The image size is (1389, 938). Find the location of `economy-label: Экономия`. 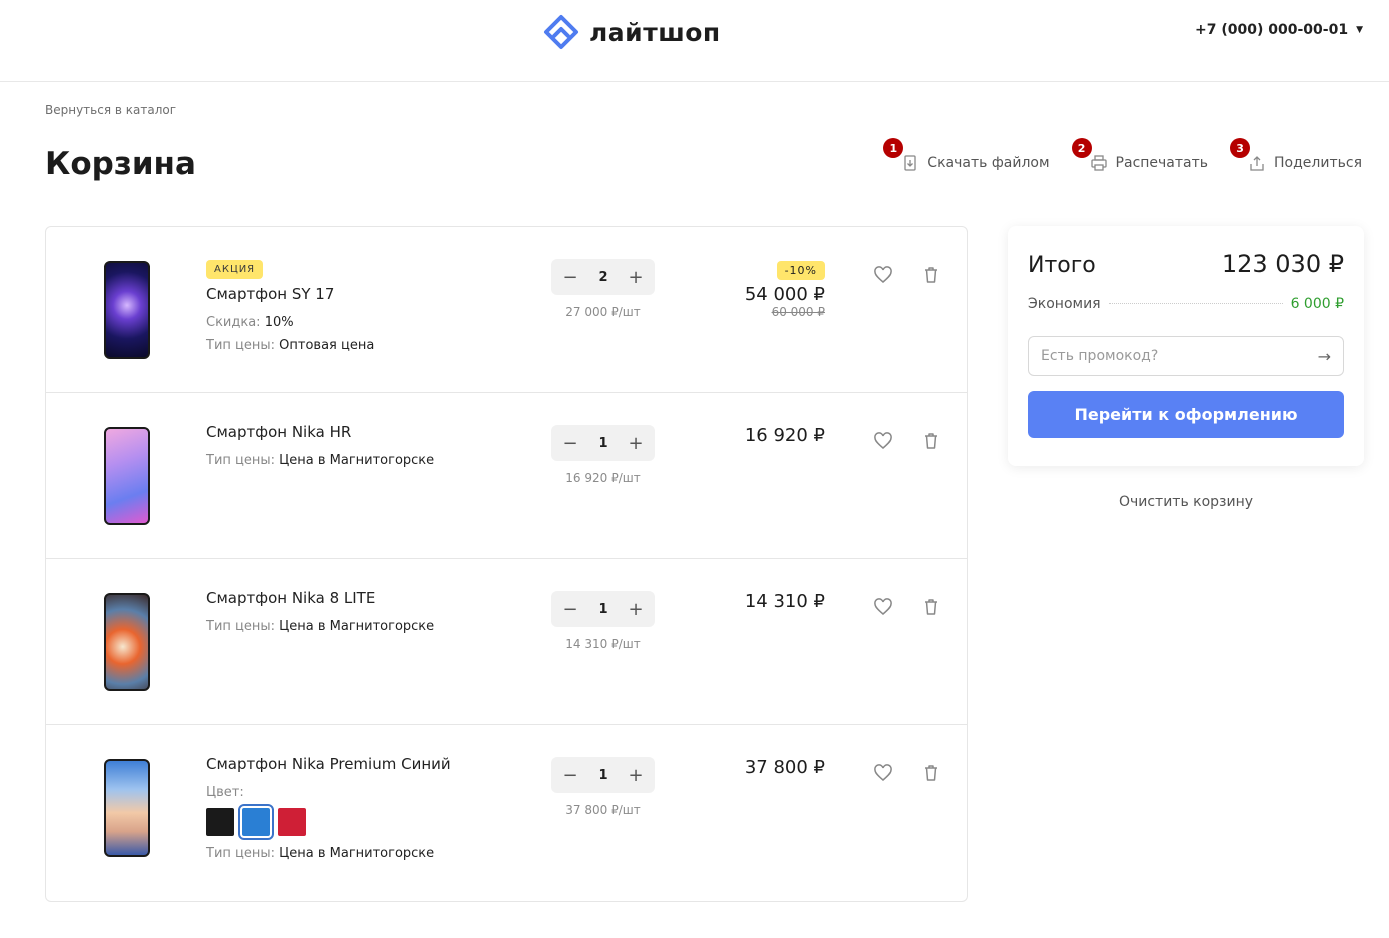

economy-label: Экономия is located at coordinates (1064, 304).